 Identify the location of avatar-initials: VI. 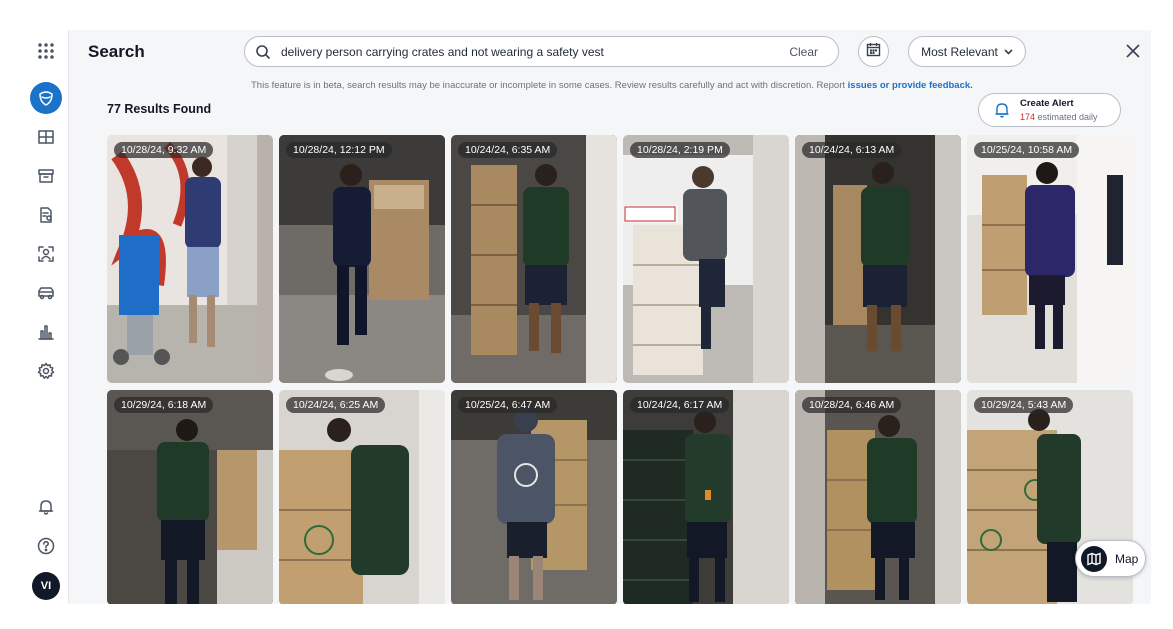
(46, 586).